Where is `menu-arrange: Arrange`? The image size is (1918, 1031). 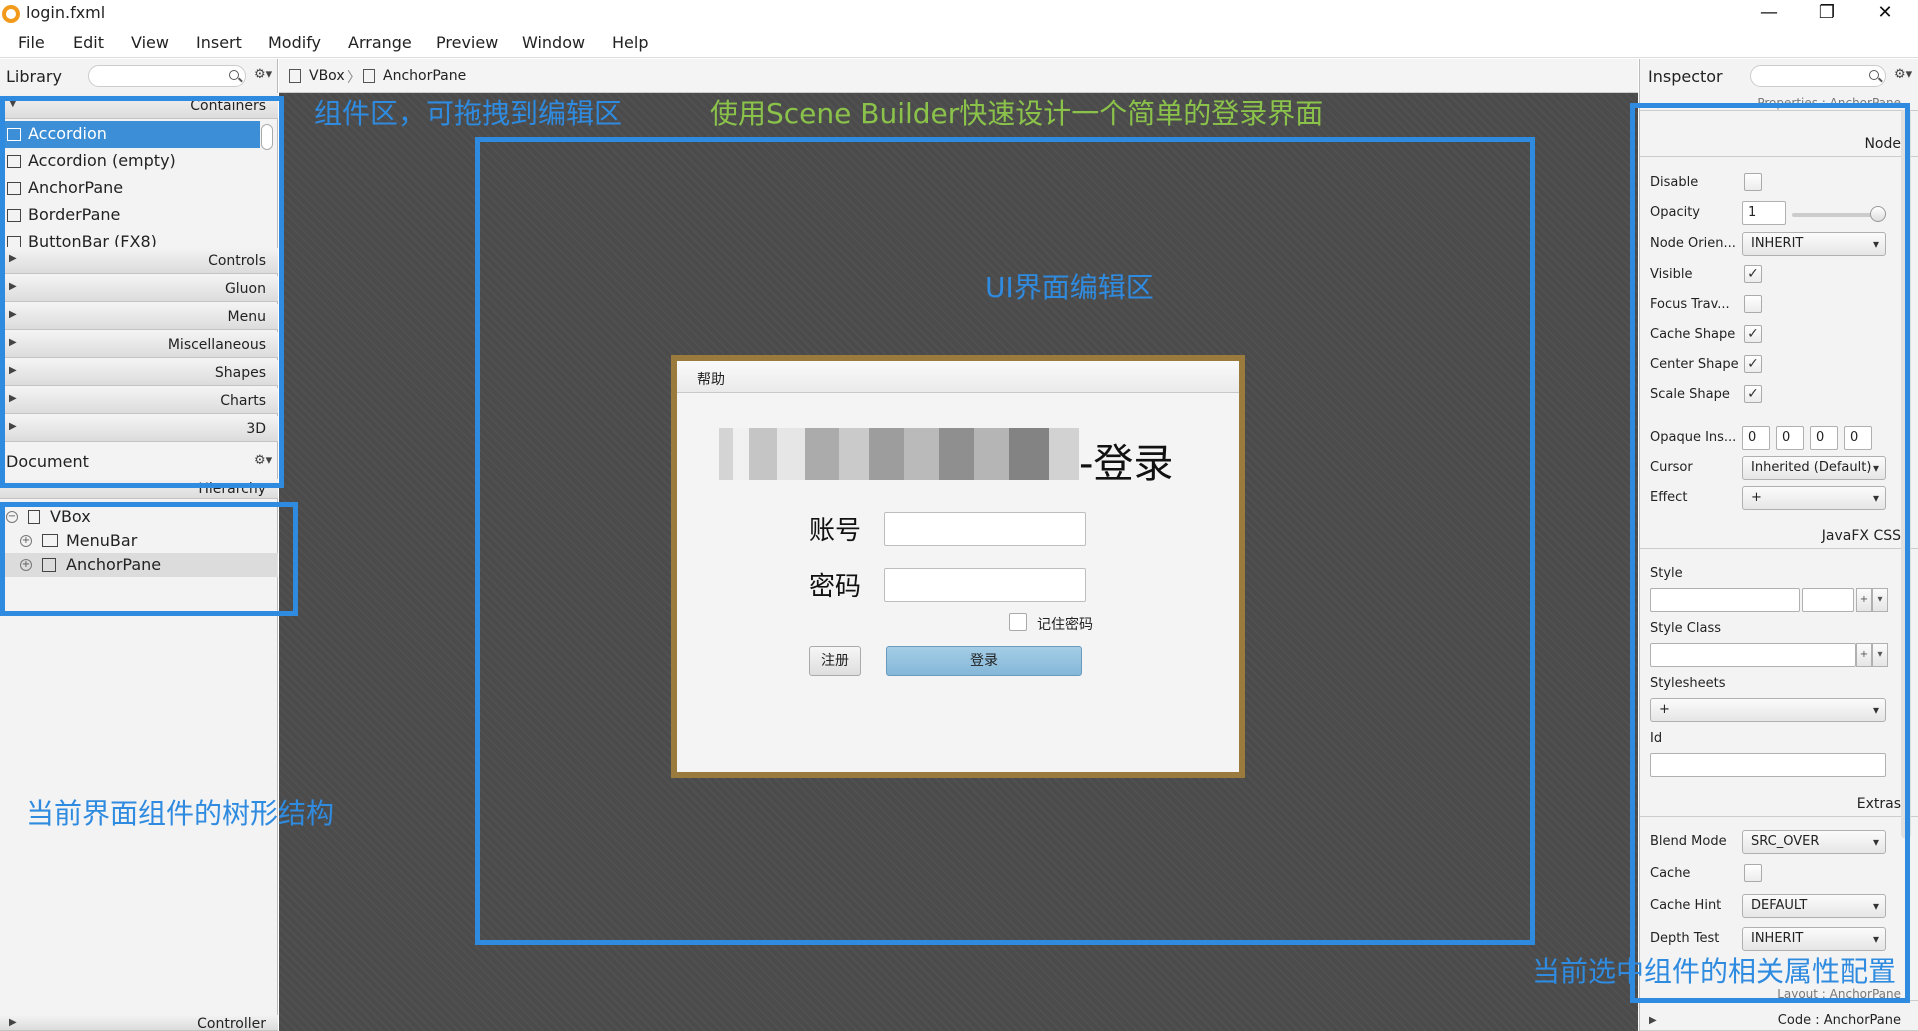 menu-arrange: Arrange is located at coordinates (380, 42).